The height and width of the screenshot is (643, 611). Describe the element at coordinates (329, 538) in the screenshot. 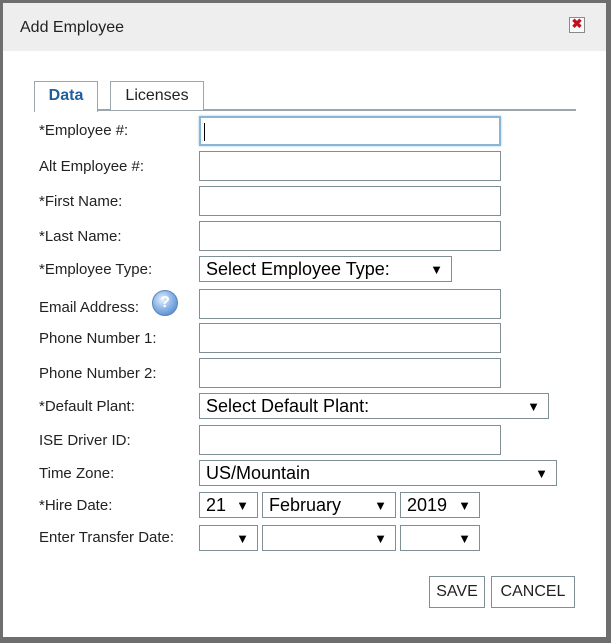

I see `transfer-date-month-select: ▼` at that location.